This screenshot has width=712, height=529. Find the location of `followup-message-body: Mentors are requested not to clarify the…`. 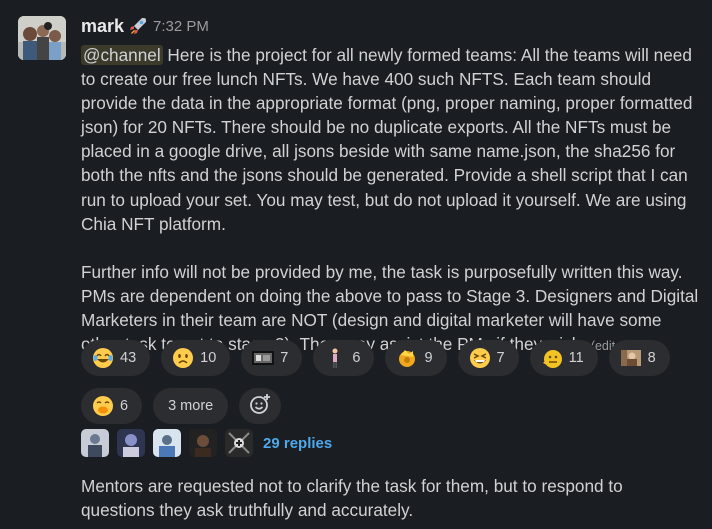

followup-message-body: Mentors are requested not to clarify the… is located at coordinates (391, 498).